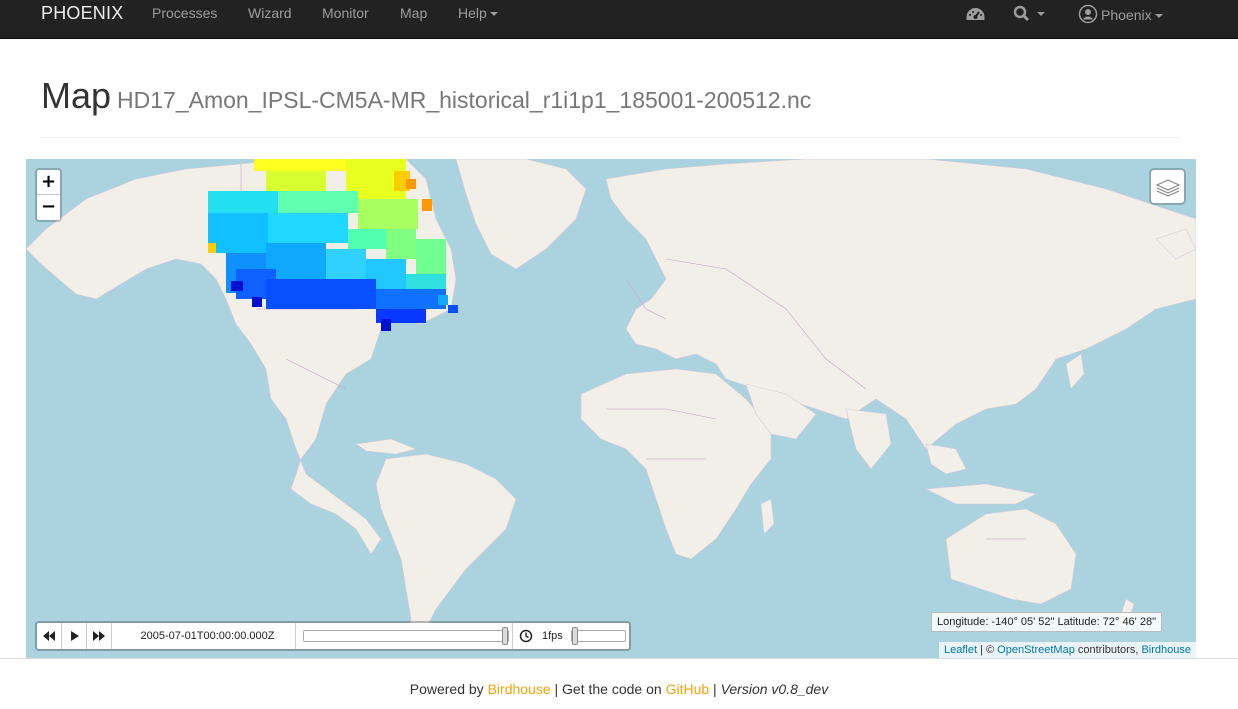 This screenshot has height=709, width=1238. I want to click on birdhouse-attrib-link: Birdhouse, so click(1166, 650).